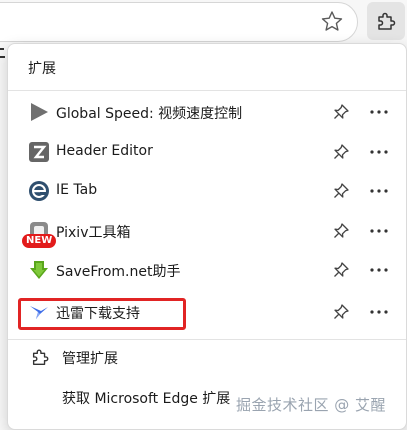 The height and width of the screenshot is (430, 407). What do you see at coordinates (104, 151) in the screenshot?
I see `extension-name: Header Editor` at bounding box center [104, 151].